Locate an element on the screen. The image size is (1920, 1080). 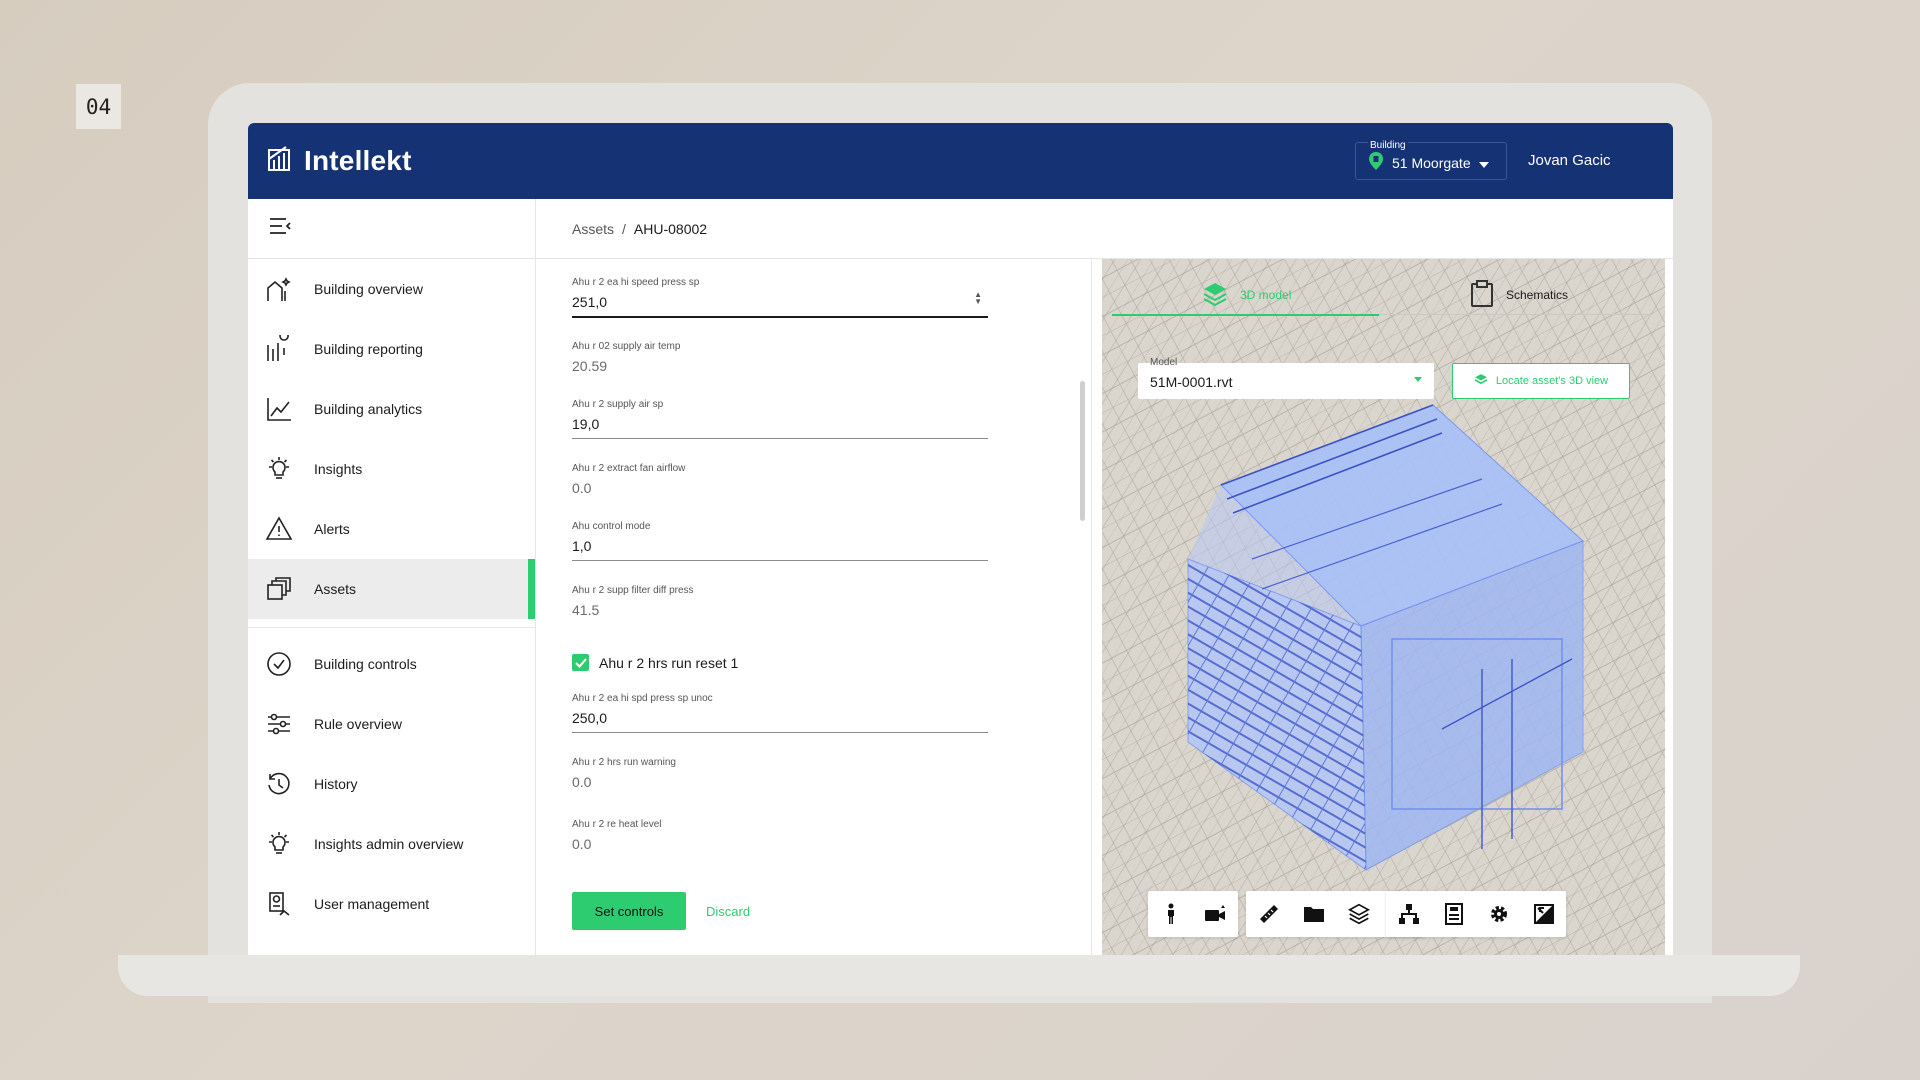
tab-schematics: Schematics is located at coordinates (1519, 295).